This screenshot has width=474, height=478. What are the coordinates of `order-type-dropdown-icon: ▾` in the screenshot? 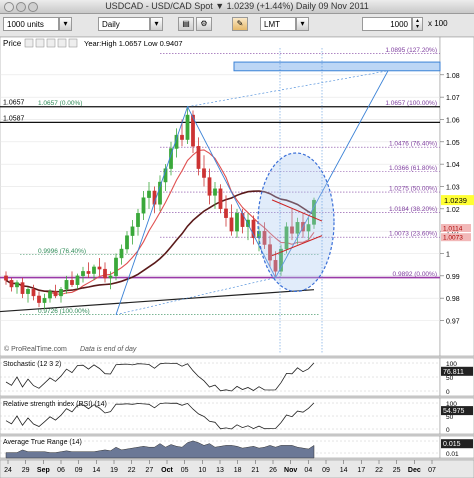 It's located at (302, 24).